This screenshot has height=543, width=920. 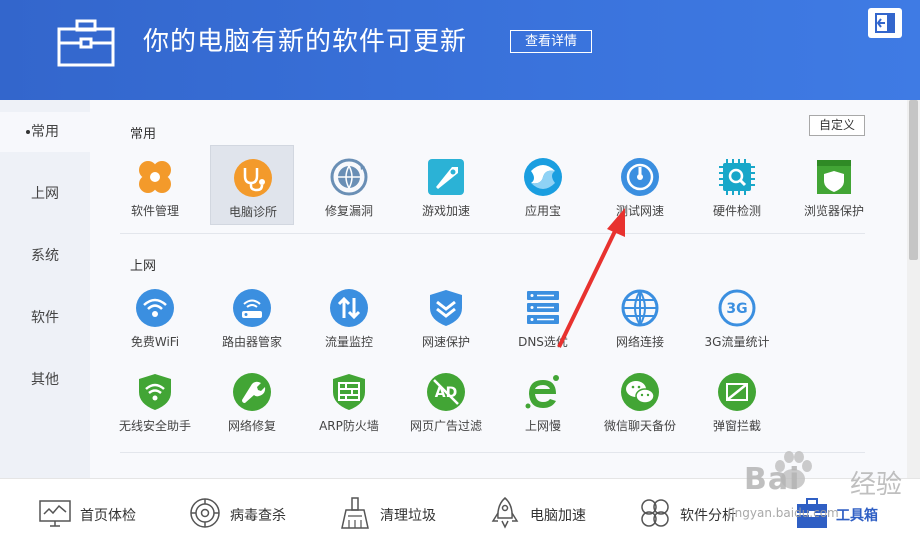 I want to click on tool-label: 测试网速, so click(x=639, y=211).